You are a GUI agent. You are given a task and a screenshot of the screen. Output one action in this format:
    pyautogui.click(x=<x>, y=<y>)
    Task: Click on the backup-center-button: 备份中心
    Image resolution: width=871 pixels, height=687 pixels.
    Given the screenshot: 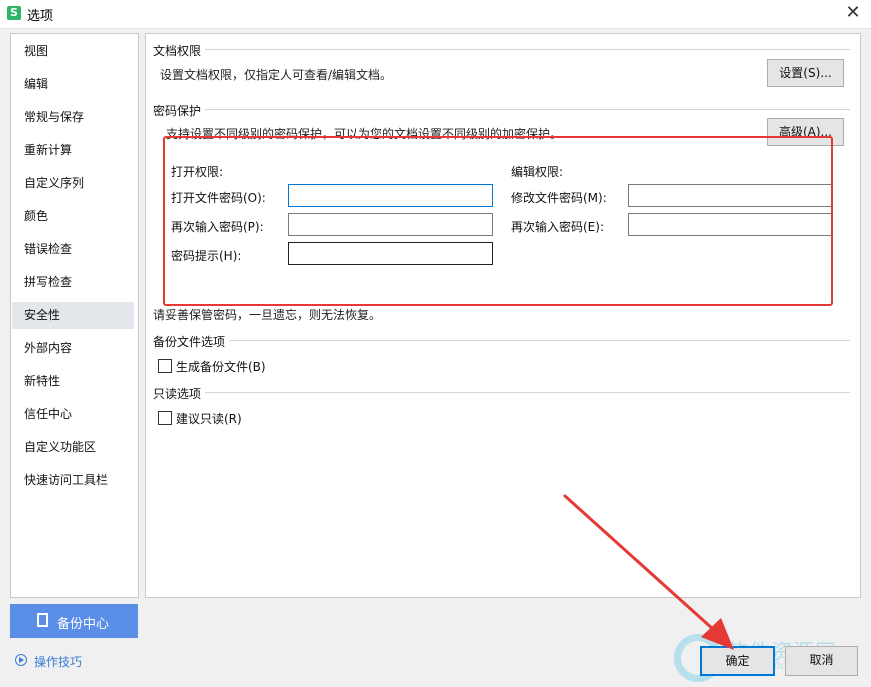 What is the action you would take?
    pyautogui.click(x=74, y=621)
    